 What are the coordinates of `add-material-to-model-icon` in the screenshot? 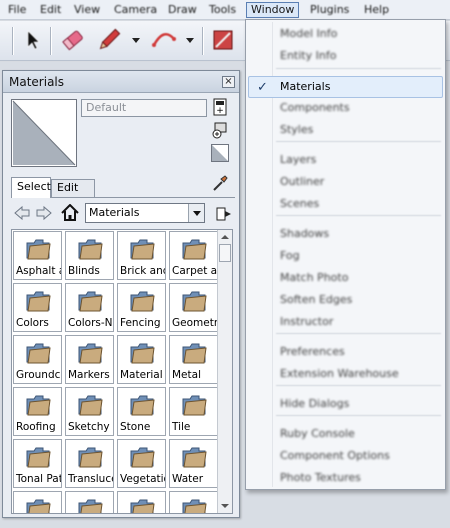 It's located at (220, 130).